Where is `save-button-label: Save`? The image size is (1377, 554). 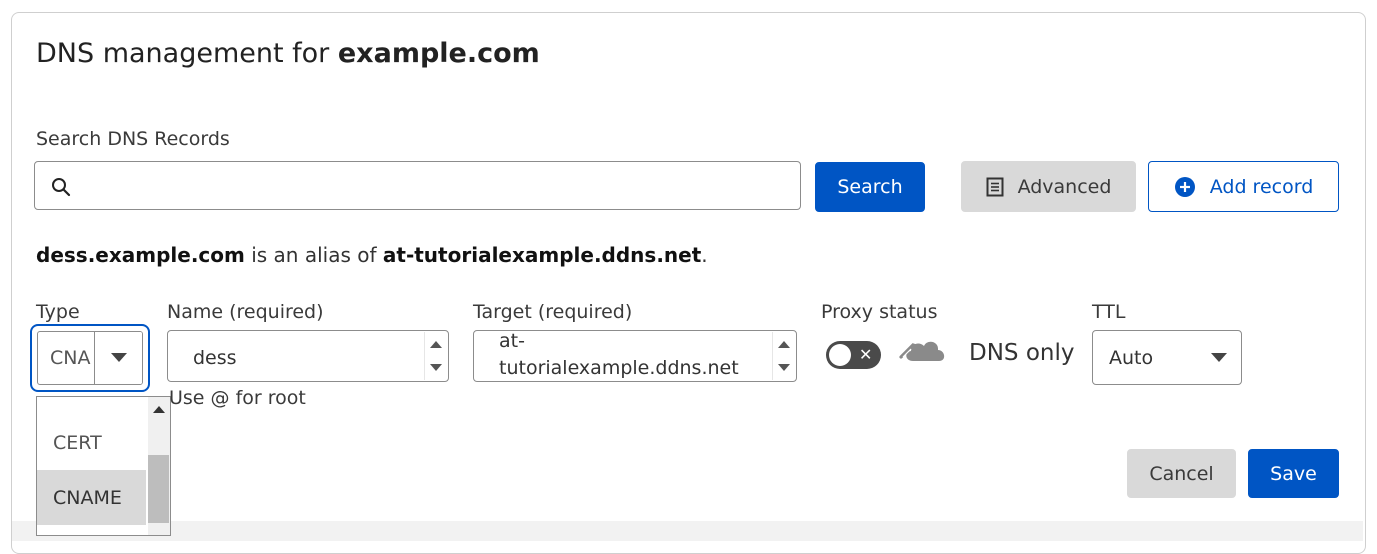 save-button-label: Save is located at coordinates (1293, 473).